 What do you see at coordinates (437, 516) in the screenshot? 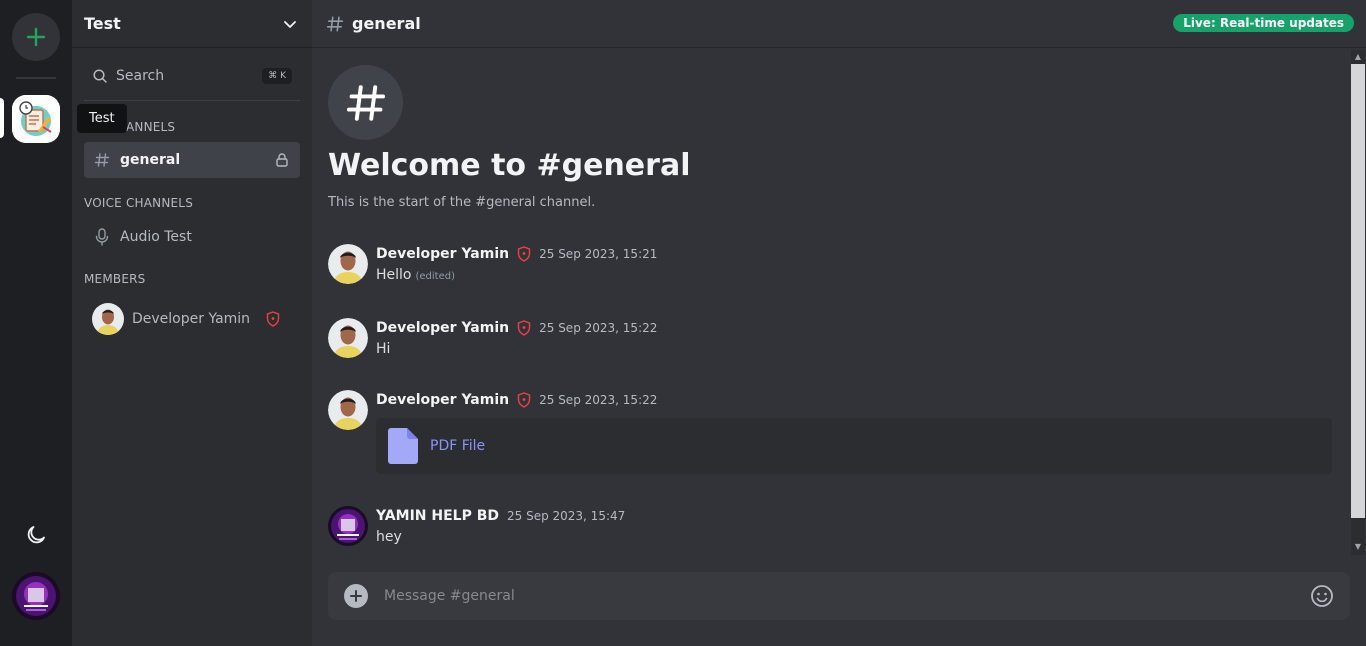
I see `message-author: YAMIN HELP BD` at bounding box center [437, 516].